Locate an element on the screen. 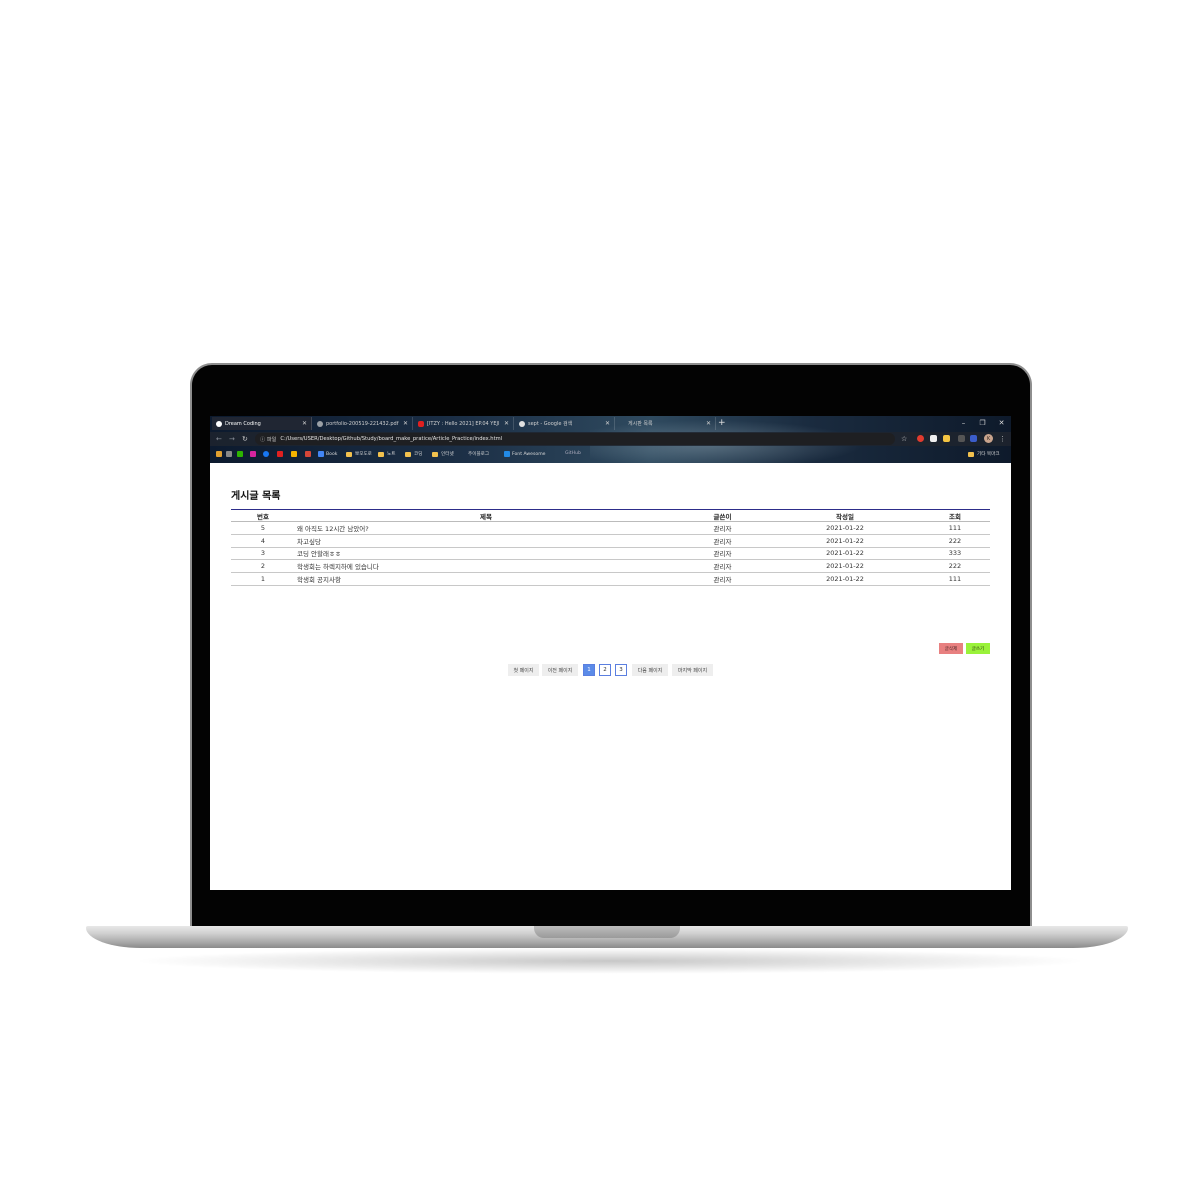 Image resolution: width=1200 pixels, height=1200 pixels. pagination: 첫 페이지 이전 페이지 1 2 3 다음 페이지 마지막 페이지 is located at coordinates (610, 670).